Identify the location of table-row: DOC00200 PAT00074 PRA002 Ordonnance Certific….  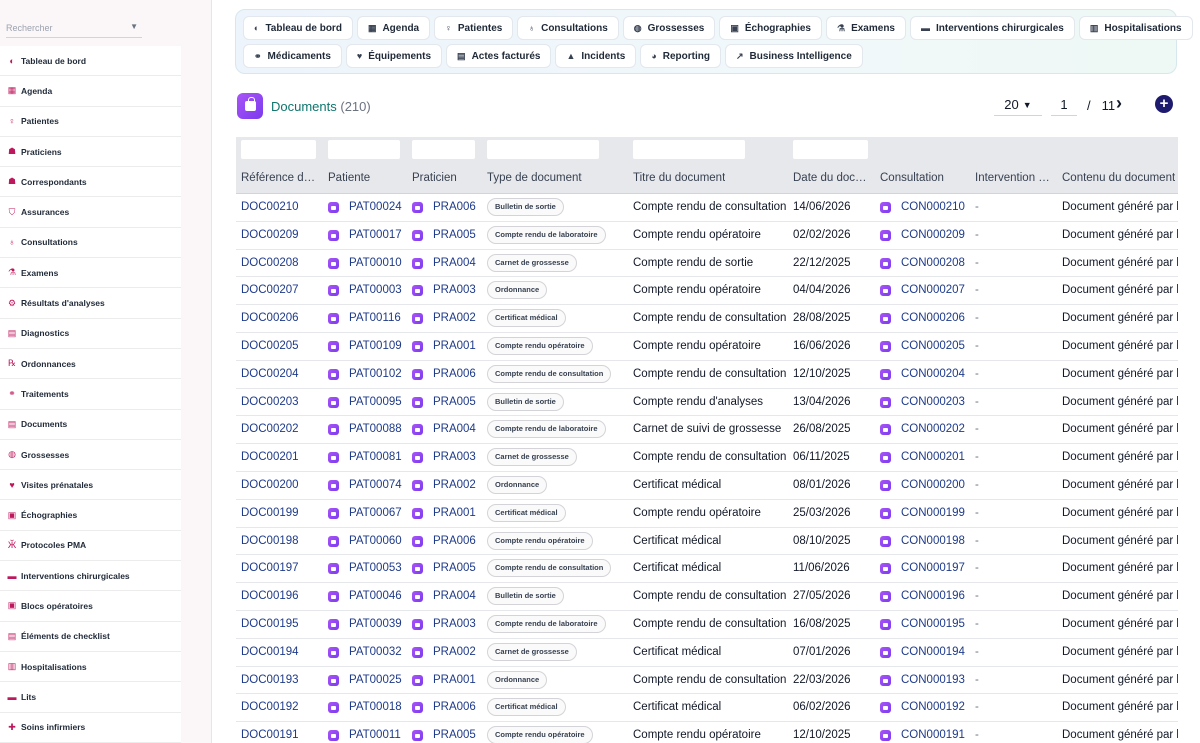
(707, 486).